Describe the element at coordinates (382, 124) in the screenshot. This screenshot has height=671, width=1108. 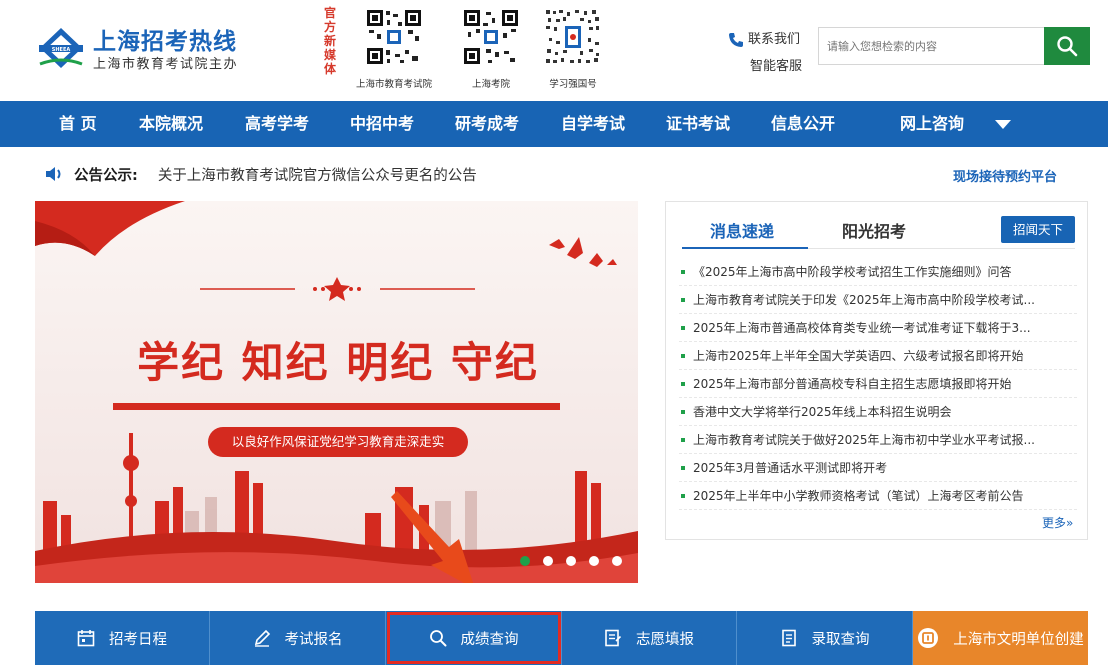
I see `nav-item-zhongkao: 中招中考` at that location.